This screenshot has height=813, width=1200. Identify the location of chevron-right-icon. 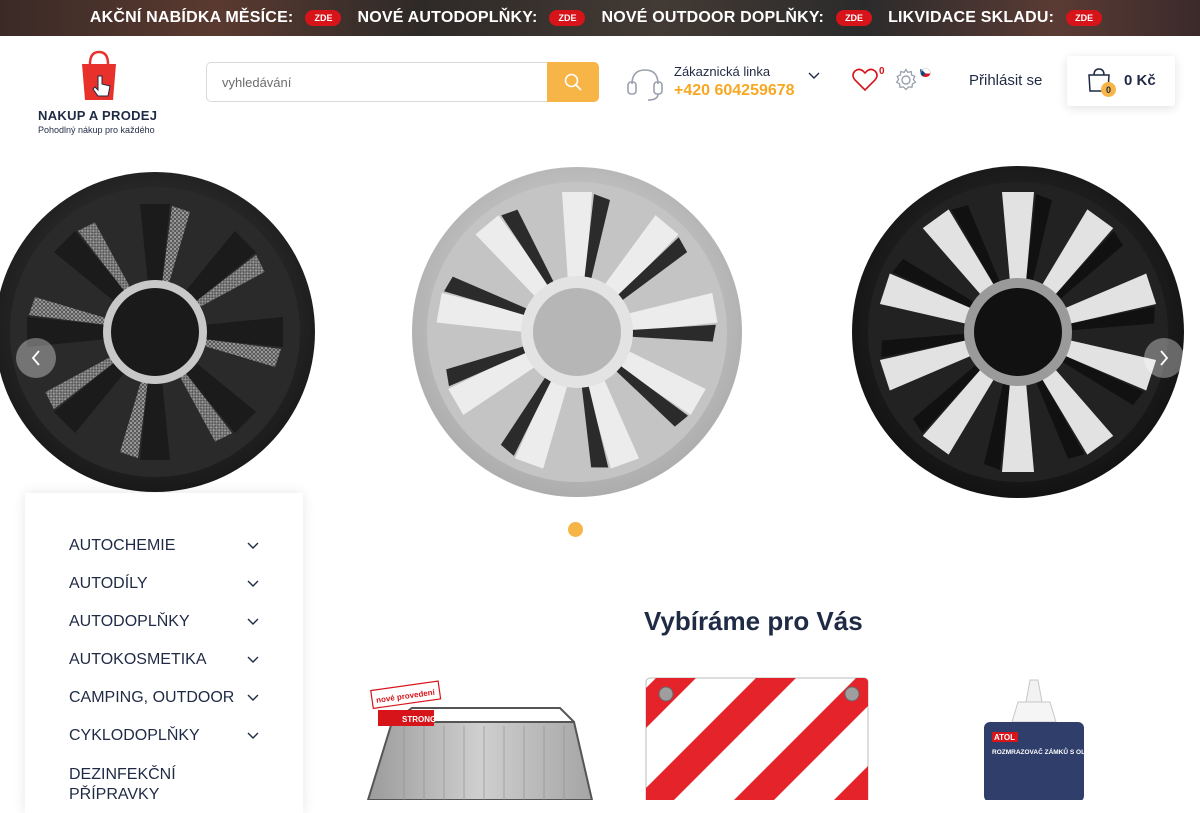
(1164, 358).